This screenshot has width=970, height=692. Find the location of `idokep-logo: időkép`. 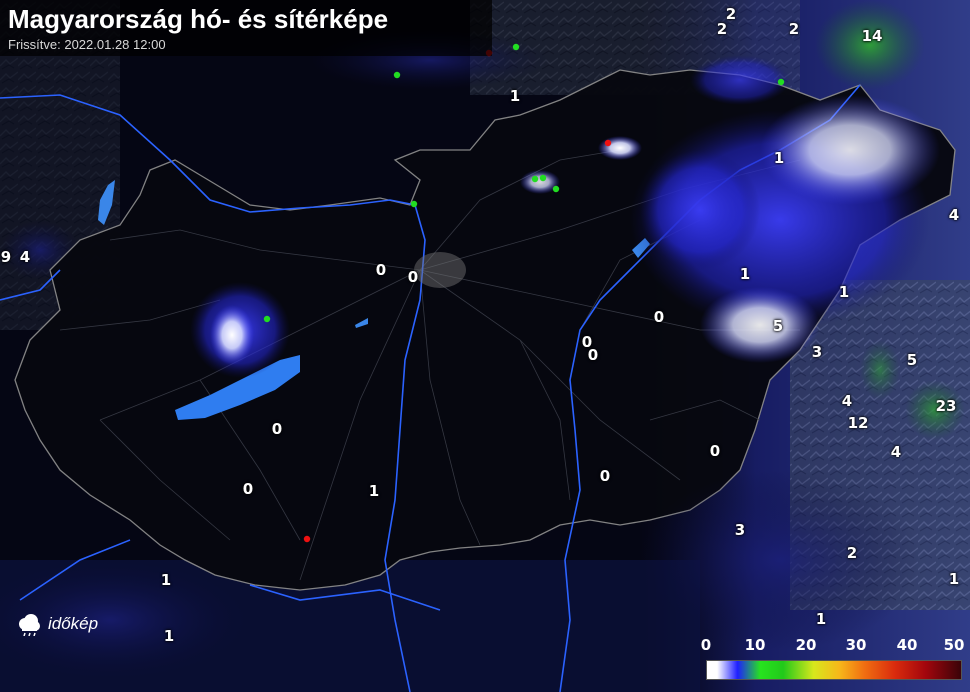

idokep-logo: időkép is located at coordinates (57, 624).